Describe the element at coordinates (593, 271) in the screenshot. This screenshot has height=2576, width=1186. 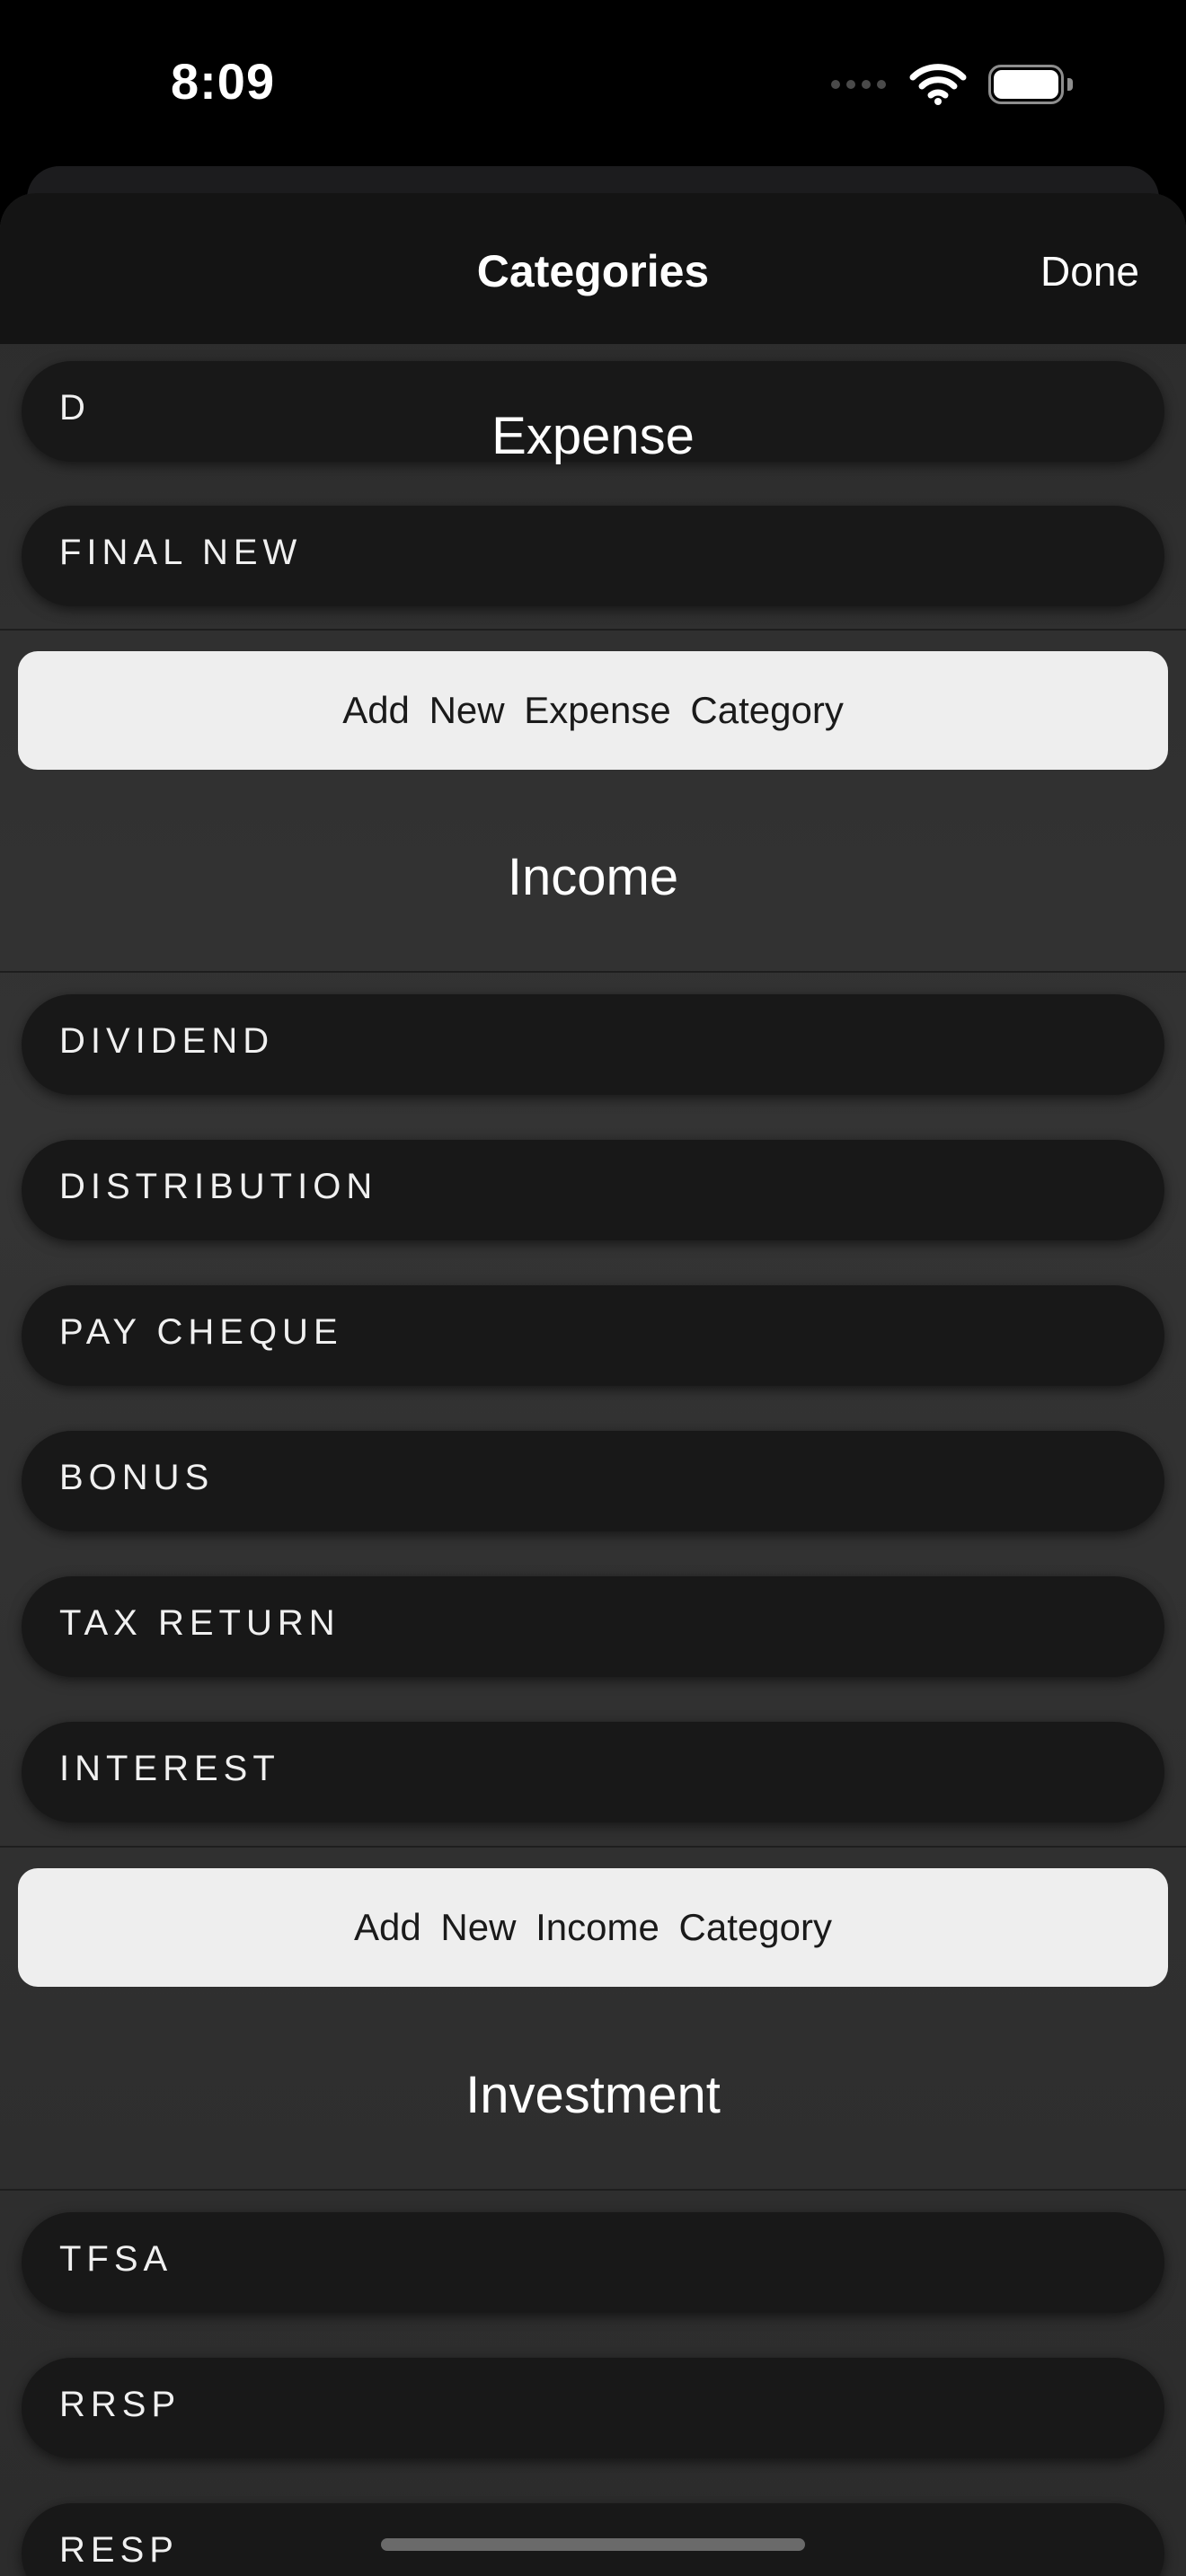
I see `page-title: Categories` at that location.